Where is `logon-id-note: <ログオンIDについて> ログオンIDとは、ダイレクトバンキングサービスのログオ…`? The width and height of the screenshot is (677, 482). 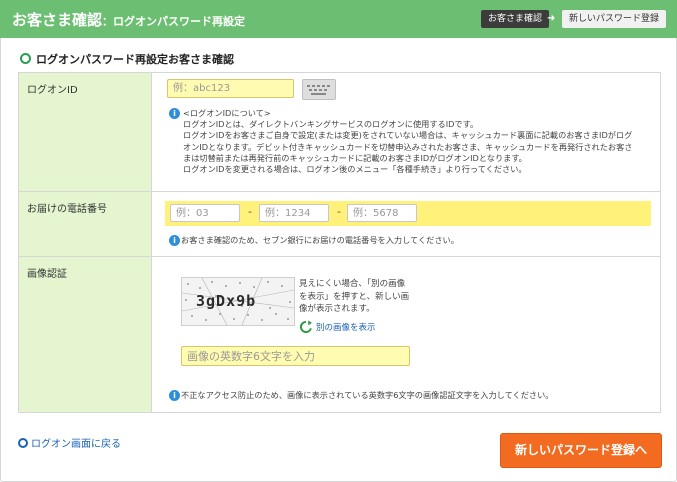 logon-id-note: <ログオンIDについて> ログオンIDとは、ダイレクトバンキングサービスのログオ… is located at coordinates (407, 141).